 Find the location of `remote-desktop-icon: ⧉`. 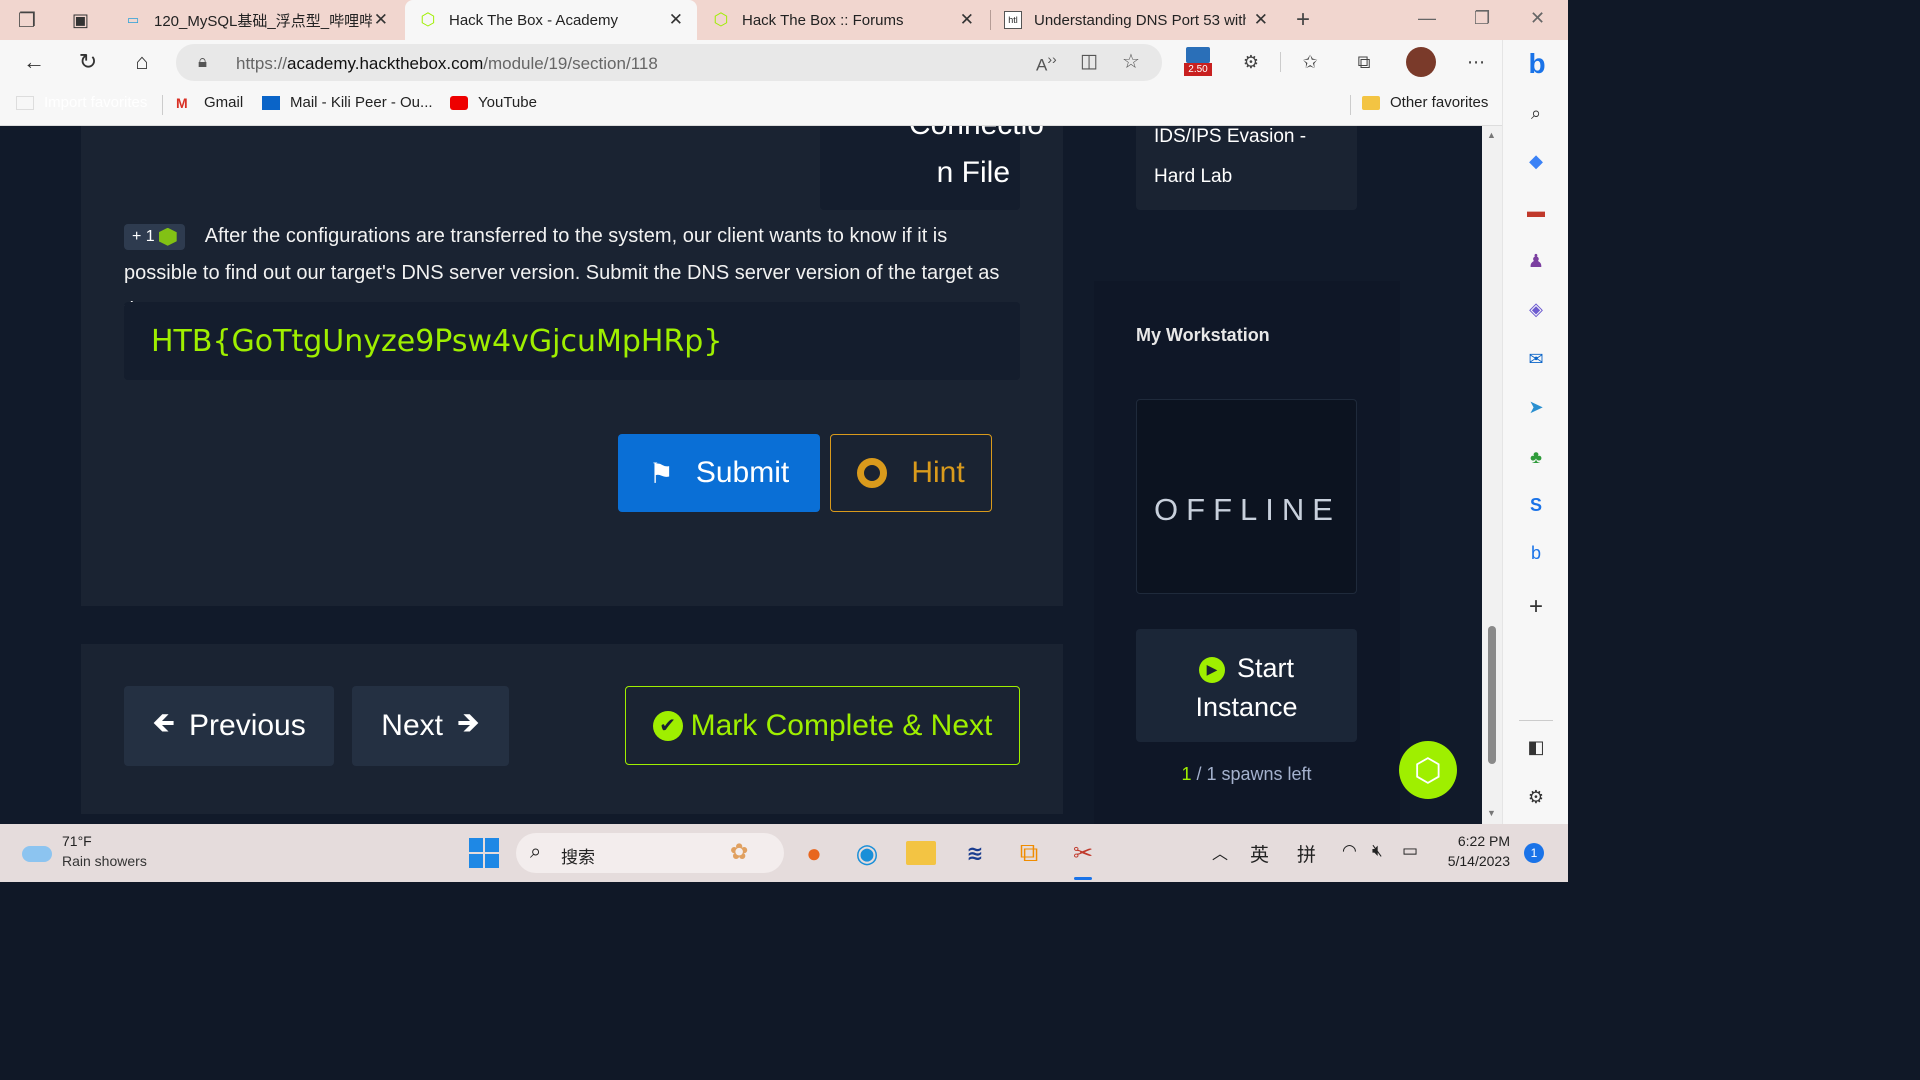

remote-desktop-icon: ⧉ is located at coordinates (1029, 853).